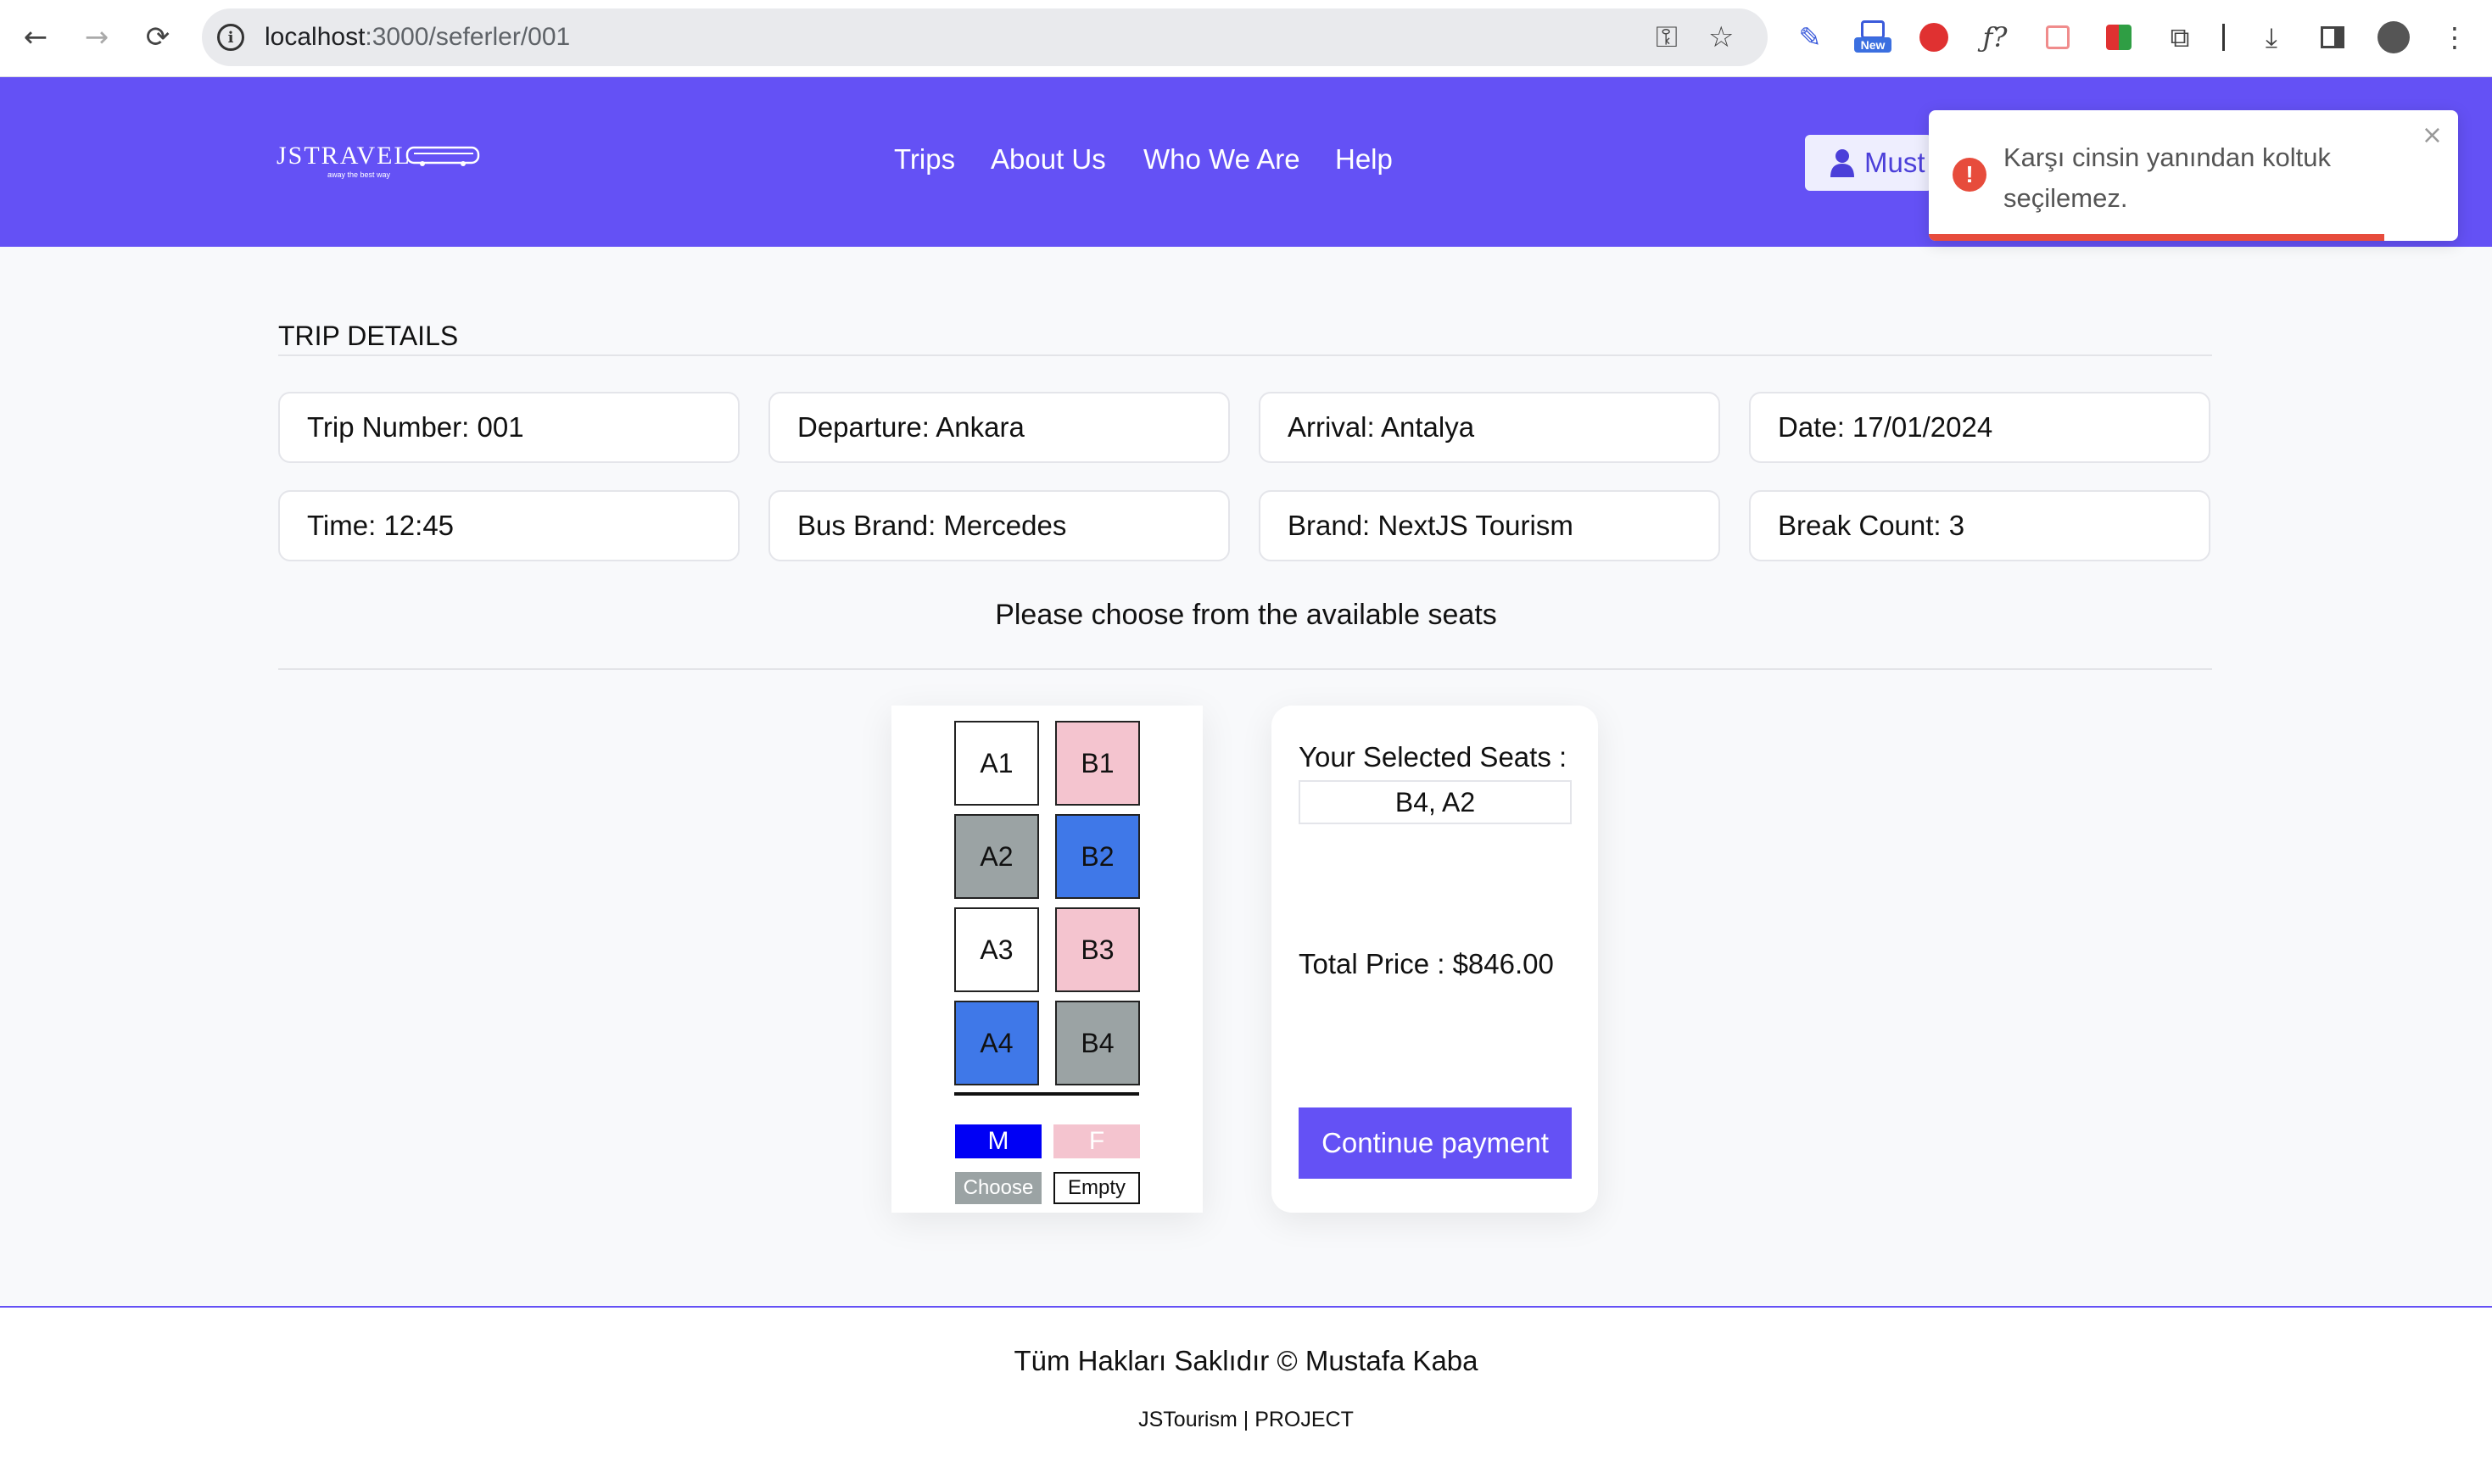 The image size is (2492, 1484). What do you see at coordinates (1489, 427) in the screenshot?
I see `arrival-card: Arrival: Antalya` at bounding box center [1489, 427].